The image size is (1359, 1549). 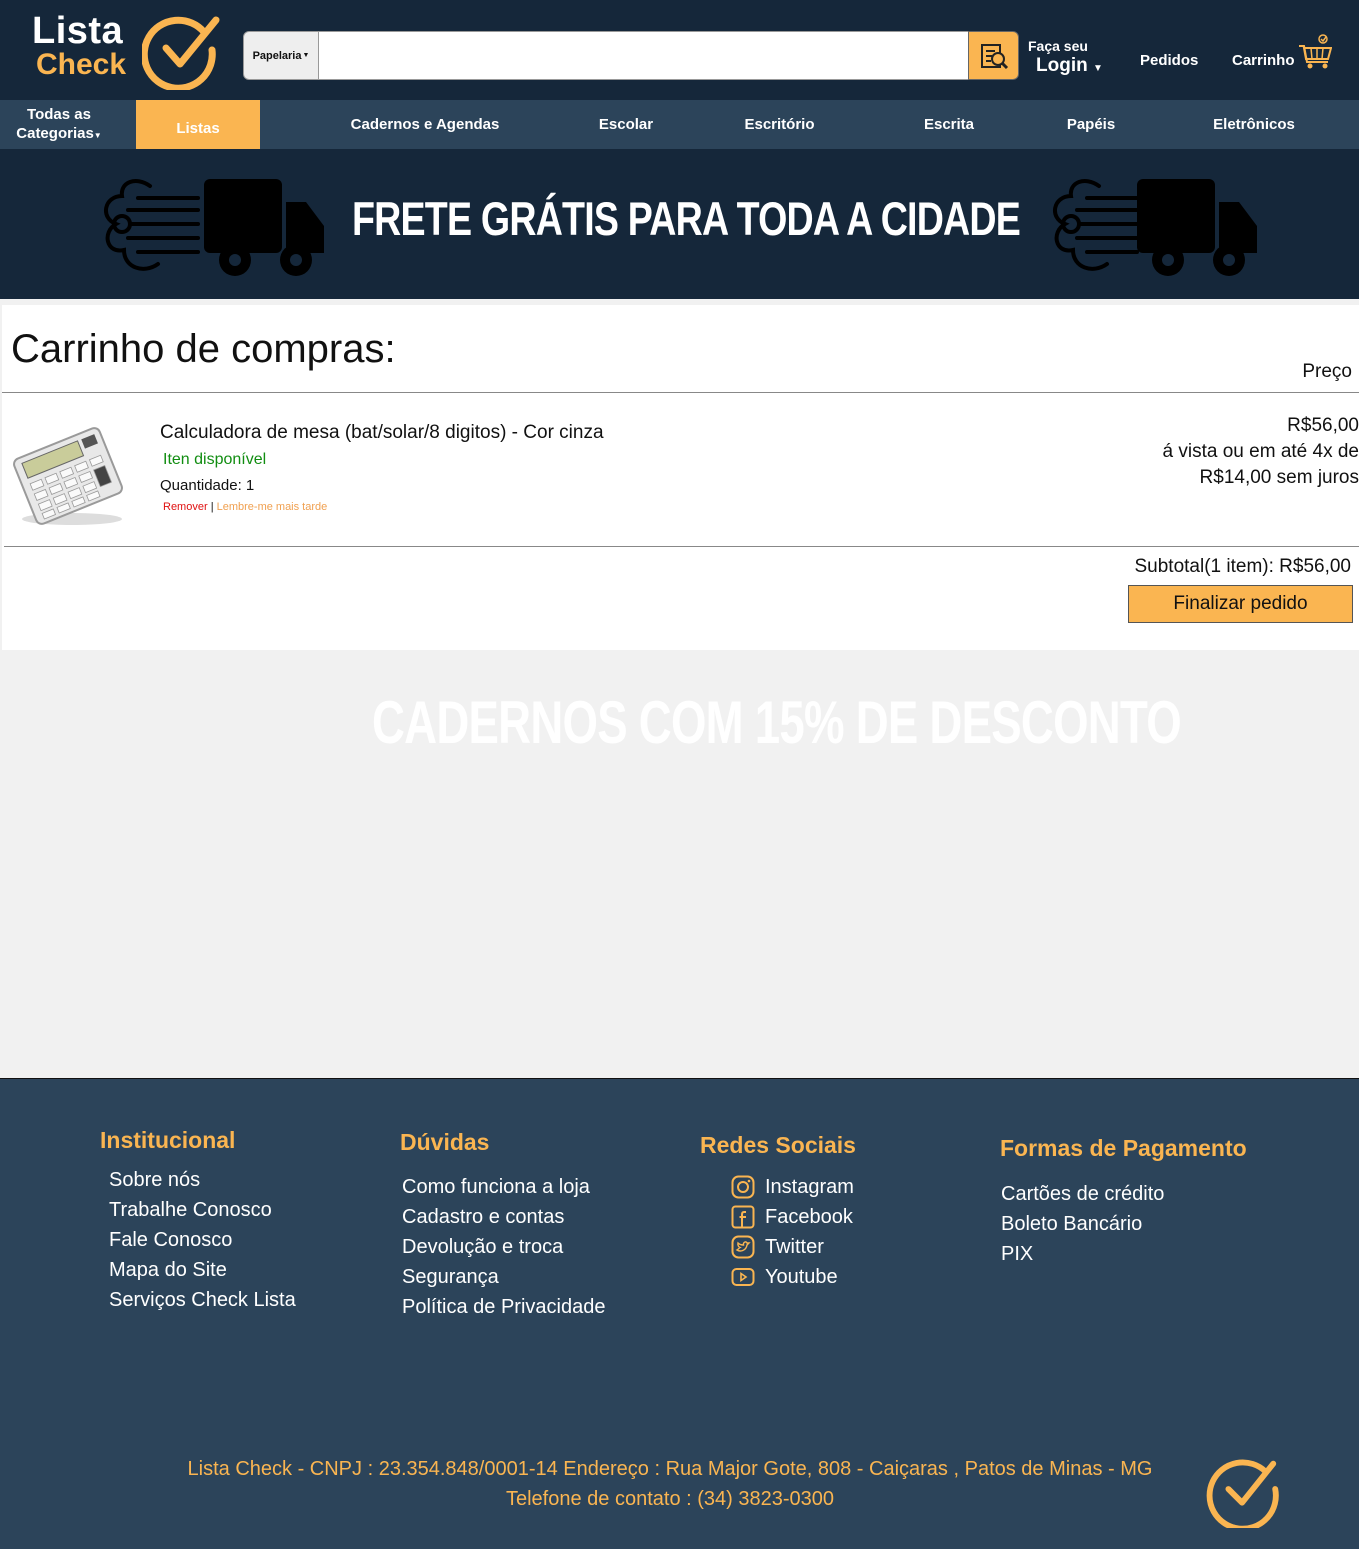 What do you see at coordinates (59, 114) in the screenshot?
I see `nav-all-categories-line1: Todas as` at bounding box center [59, 114].